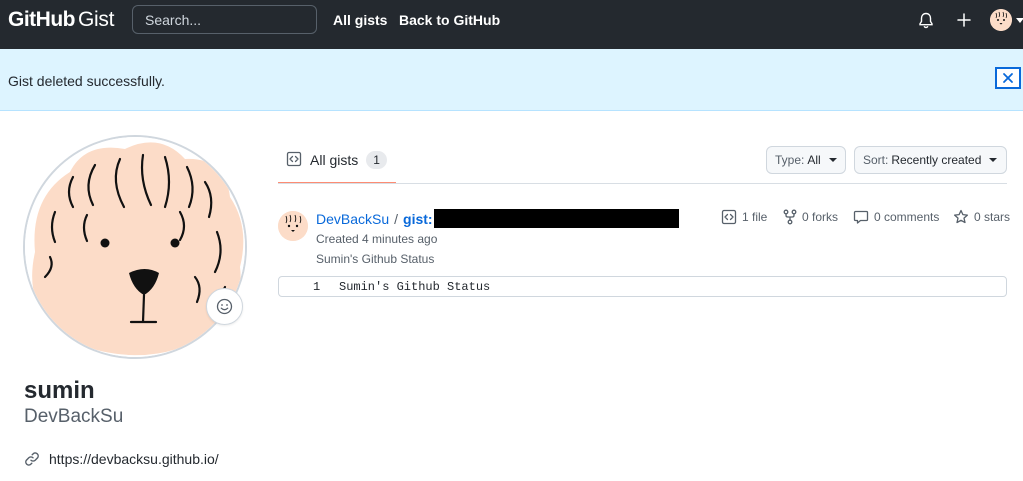  What do you see at coordinates (376, 160) in the screenshot?
I see `tab-all-gists-count: 1` at bounding box center [376, 160].